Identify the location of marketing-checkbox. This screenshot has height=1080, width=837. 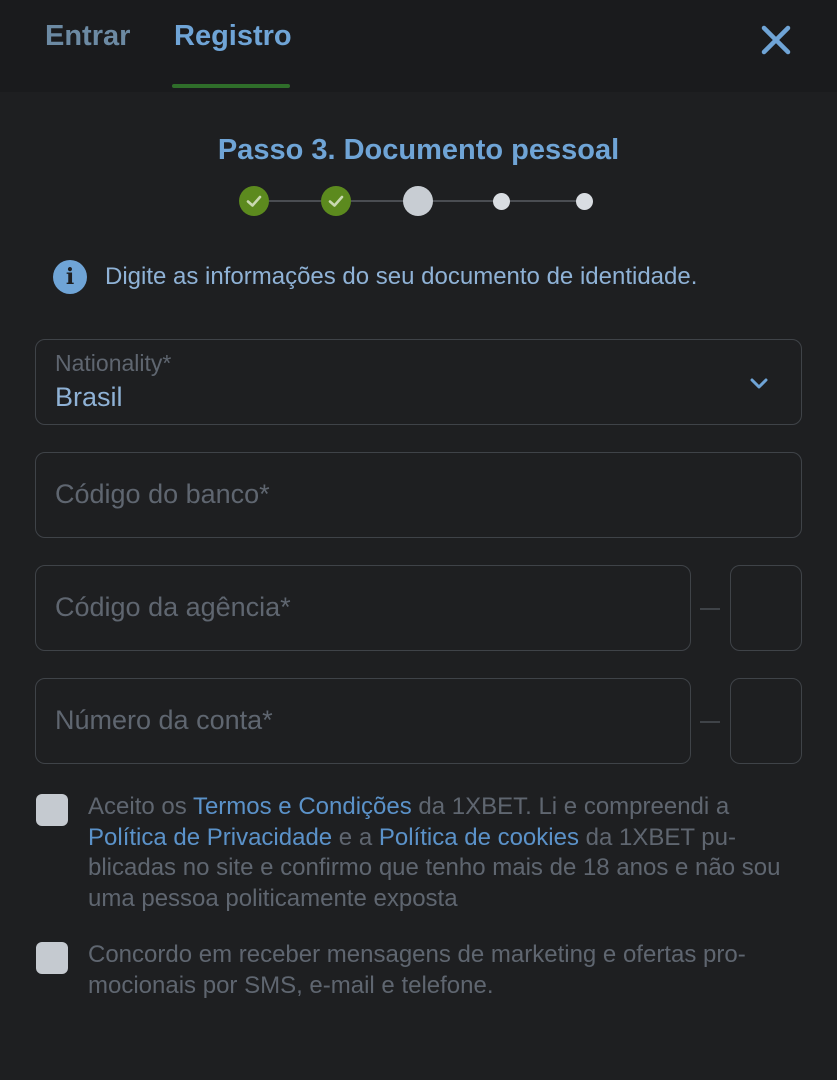
(52, 958).